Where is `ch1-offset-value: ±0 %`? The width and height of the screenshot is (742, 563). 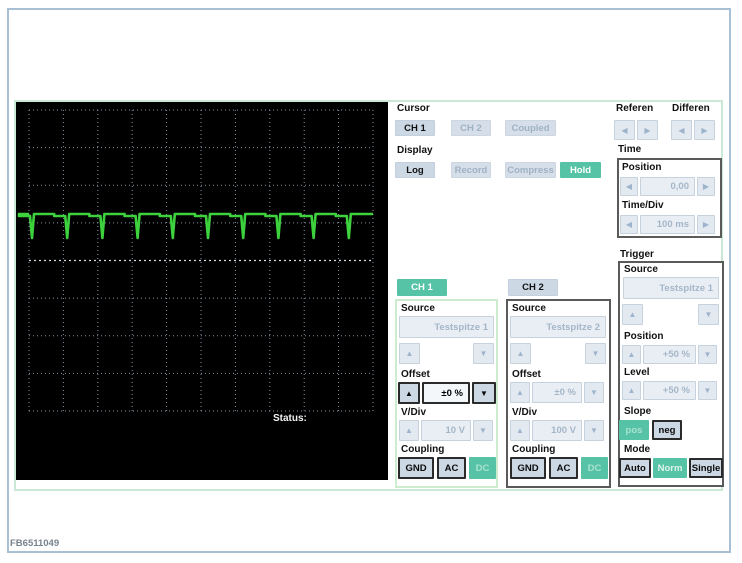
ch1-offset-value: ±0 % is located at coordinates (446, 393).